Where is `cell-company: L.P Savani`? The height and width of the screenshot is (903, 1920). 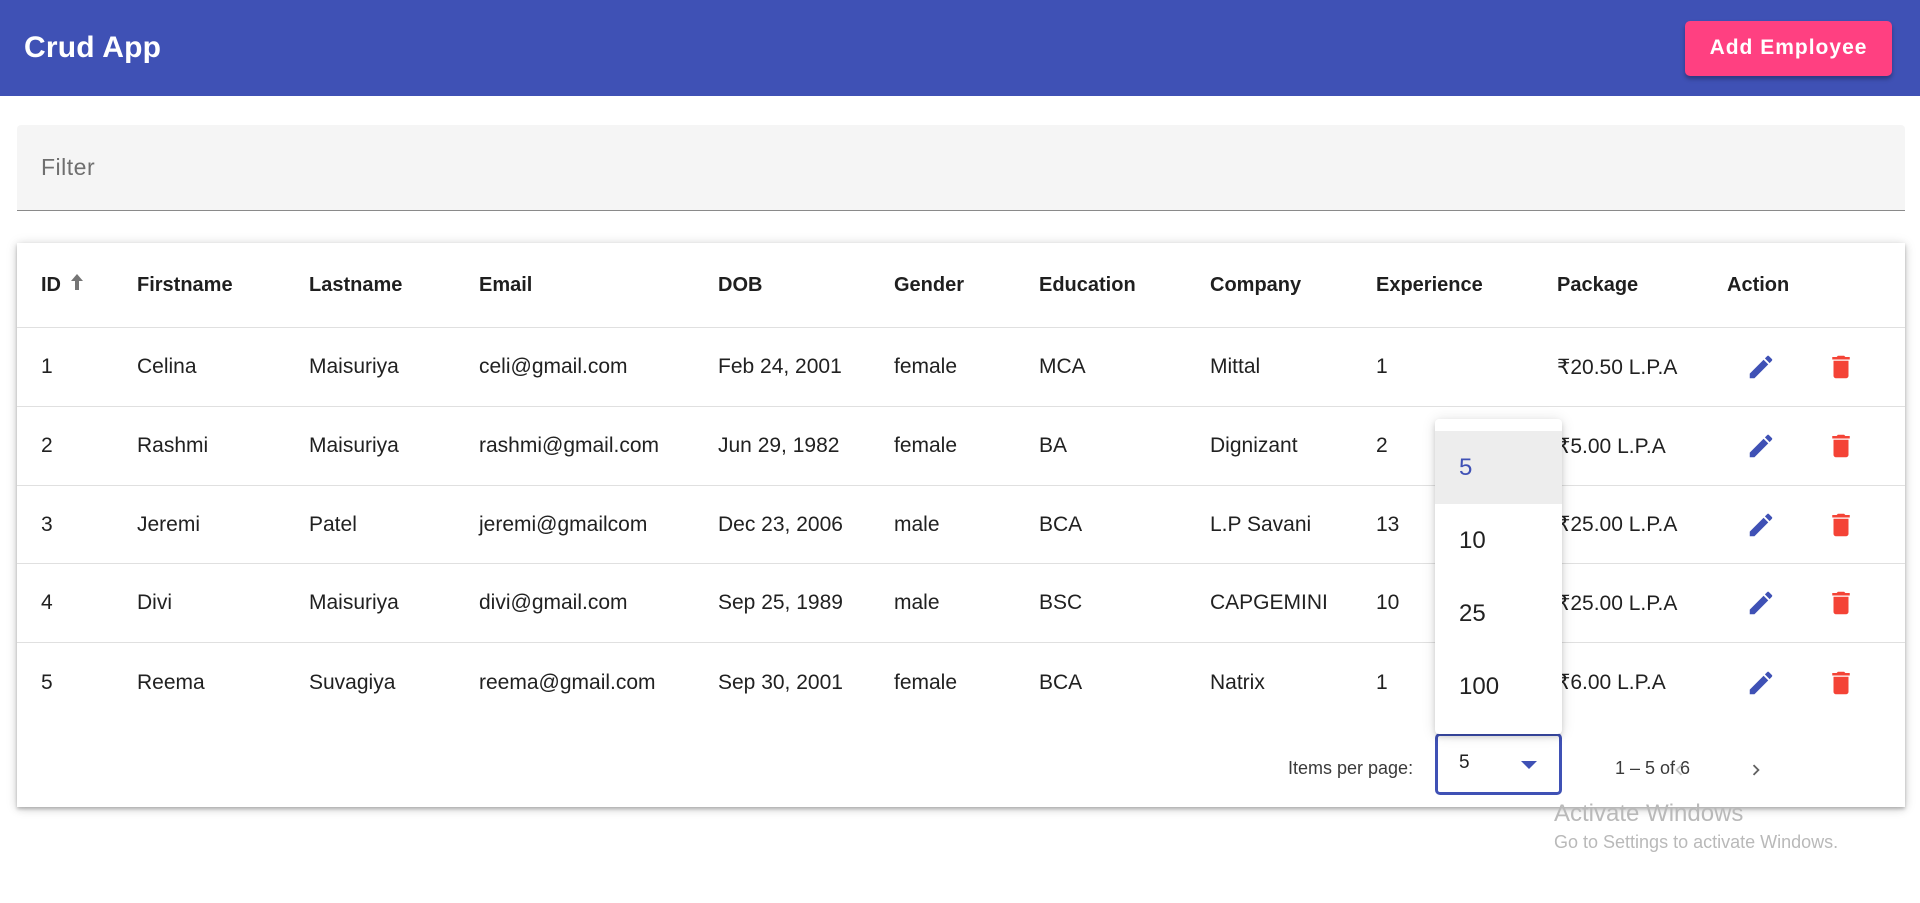 cell-company: L.P Savani is located at coordinates (1261, 524).